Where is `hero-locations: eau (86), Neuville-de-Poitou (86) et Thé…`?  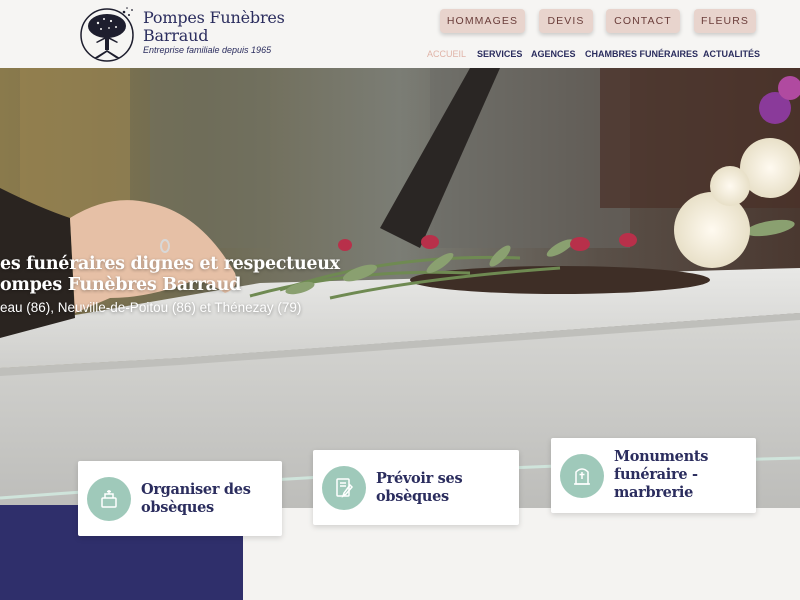 hero-locations: eau (86), Neuville-de-Poitou (86) et Thé… is located at coordinates (151, 307).